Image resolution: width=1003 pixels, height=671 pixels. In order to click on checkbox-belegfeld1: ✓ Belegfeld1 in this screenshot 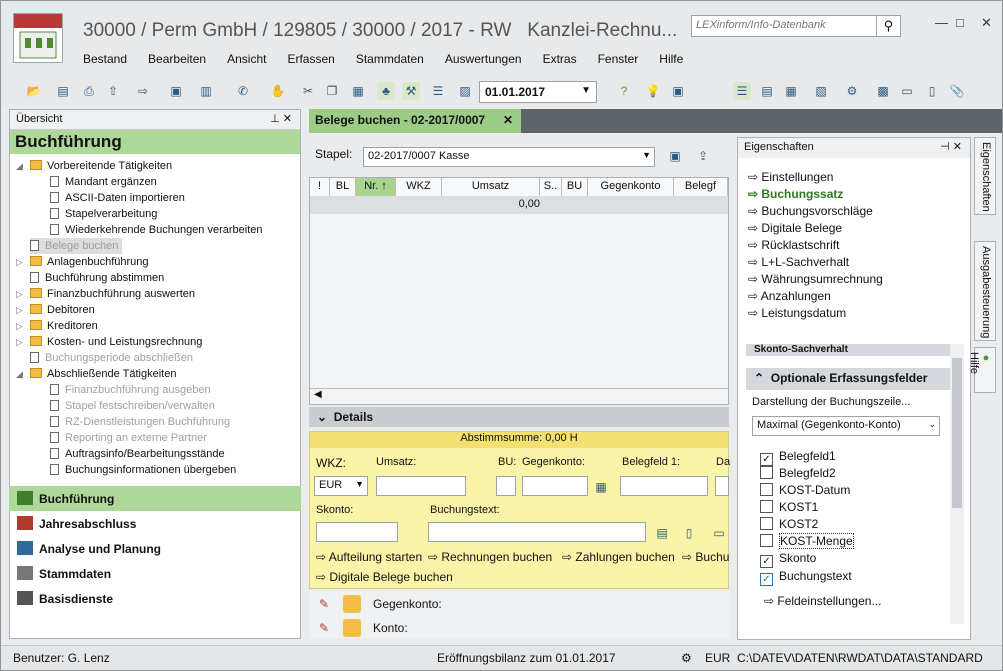, I will do `click(798, 457)`.